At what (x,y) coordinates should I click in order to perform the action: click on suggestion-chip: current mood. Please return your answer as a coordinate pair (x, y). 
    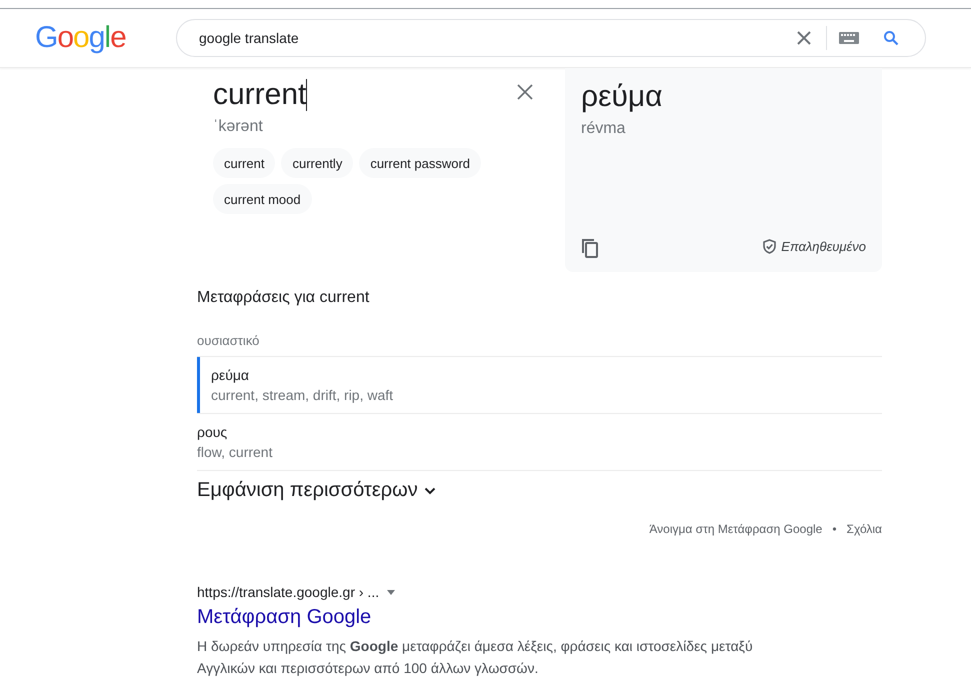
    Looking at the image, I should click on (262, 199).